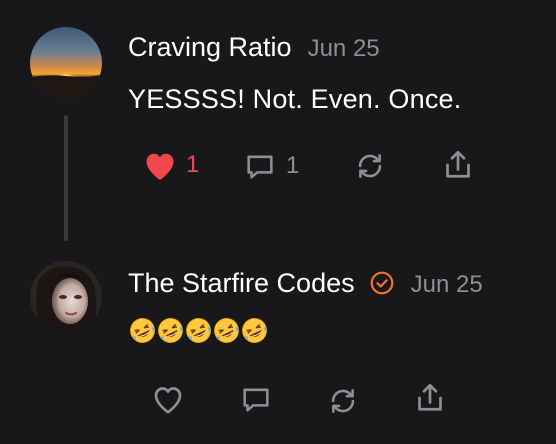 This screenshot has height=444, width=556. I want to click on post-text: YESSSS! Not. Even. Once., so click(295, 99).